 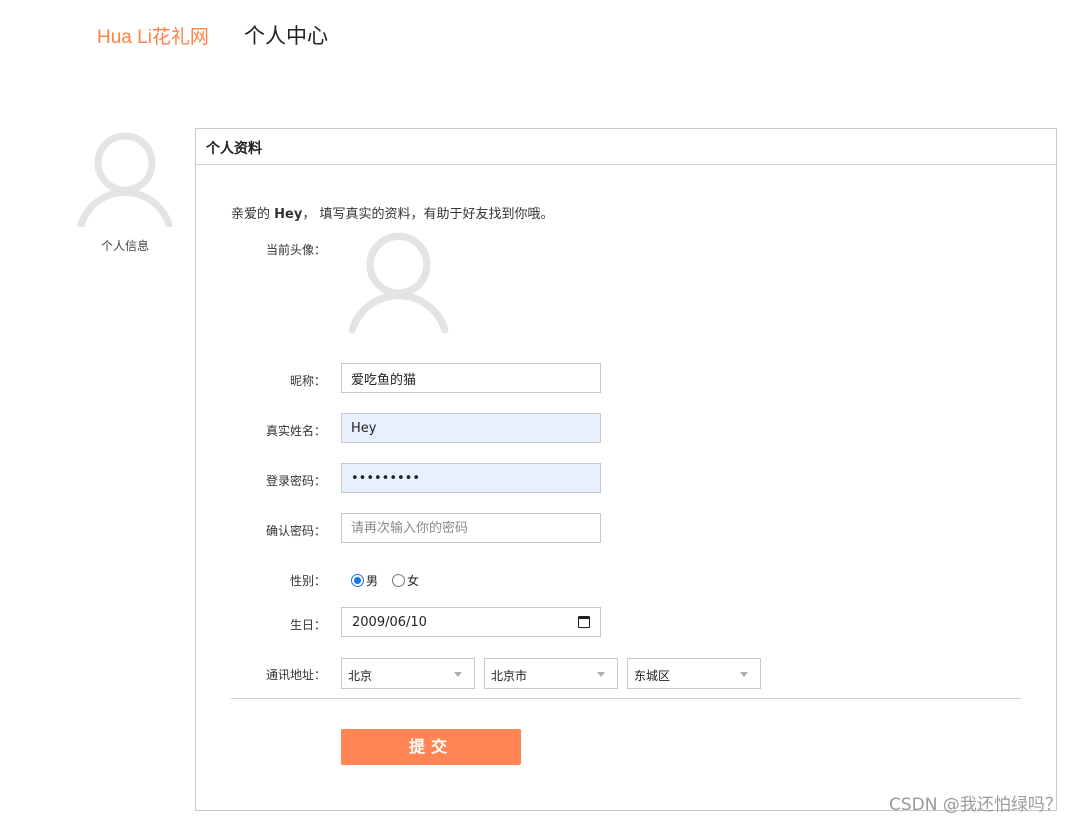 I want to click on watermark: CSDN @我还怕绿吗？, so click(x=975, y=805).